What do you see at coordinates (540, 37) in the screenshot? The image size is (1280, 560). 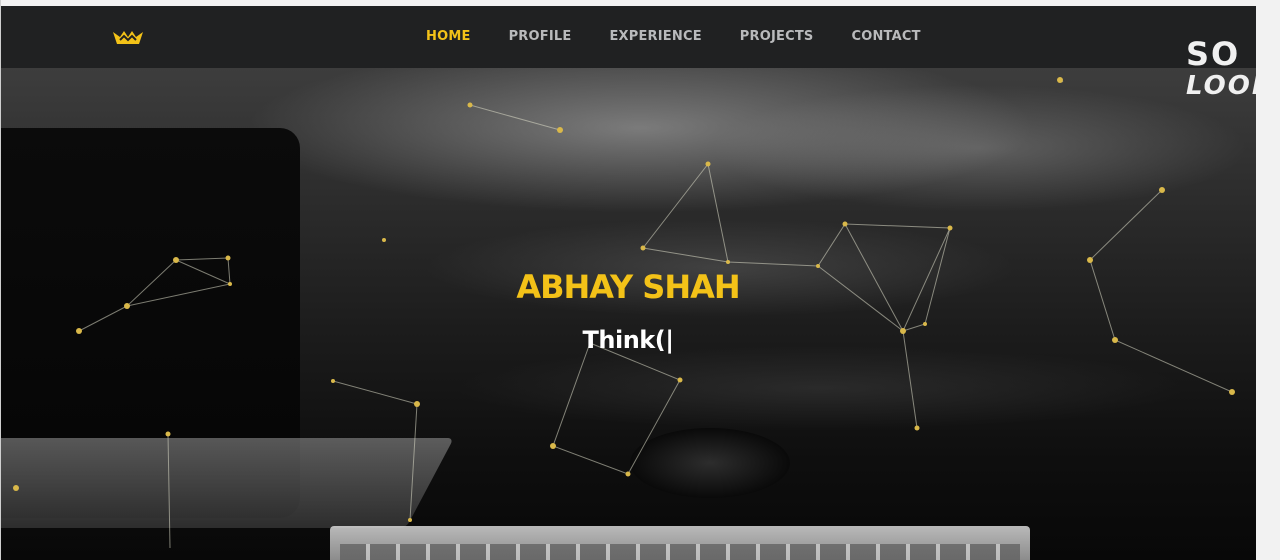 I see `nav-profile: PROFILE` at bounding box center [540, 37].